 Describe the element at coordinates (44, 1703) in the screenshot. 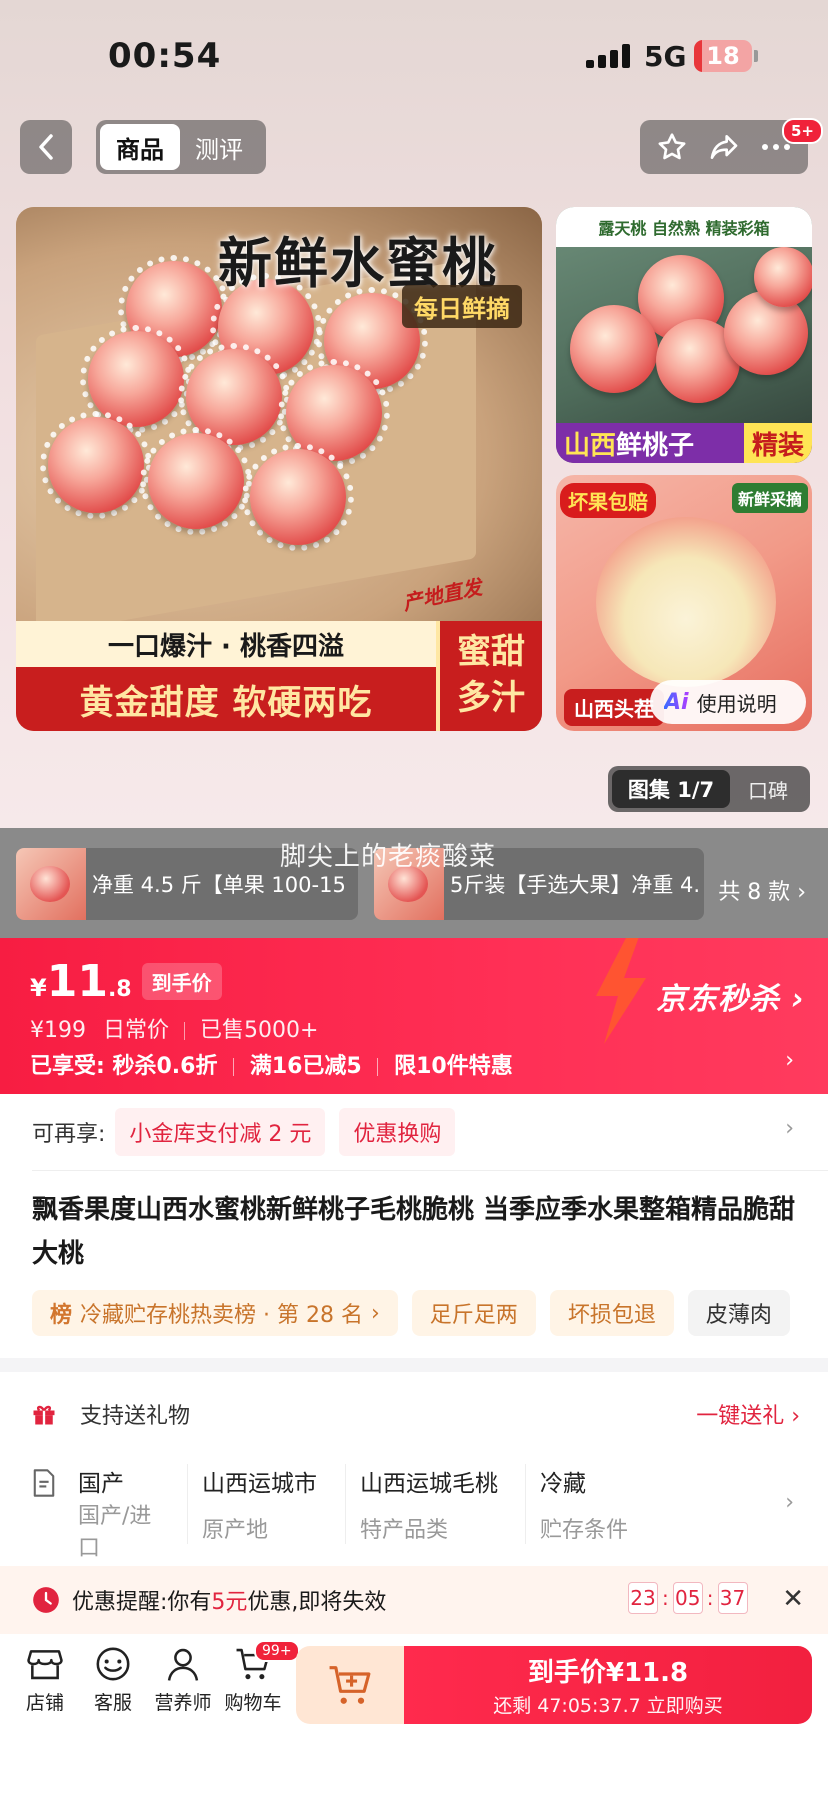

I see `tab-label: 店铺` at that location.